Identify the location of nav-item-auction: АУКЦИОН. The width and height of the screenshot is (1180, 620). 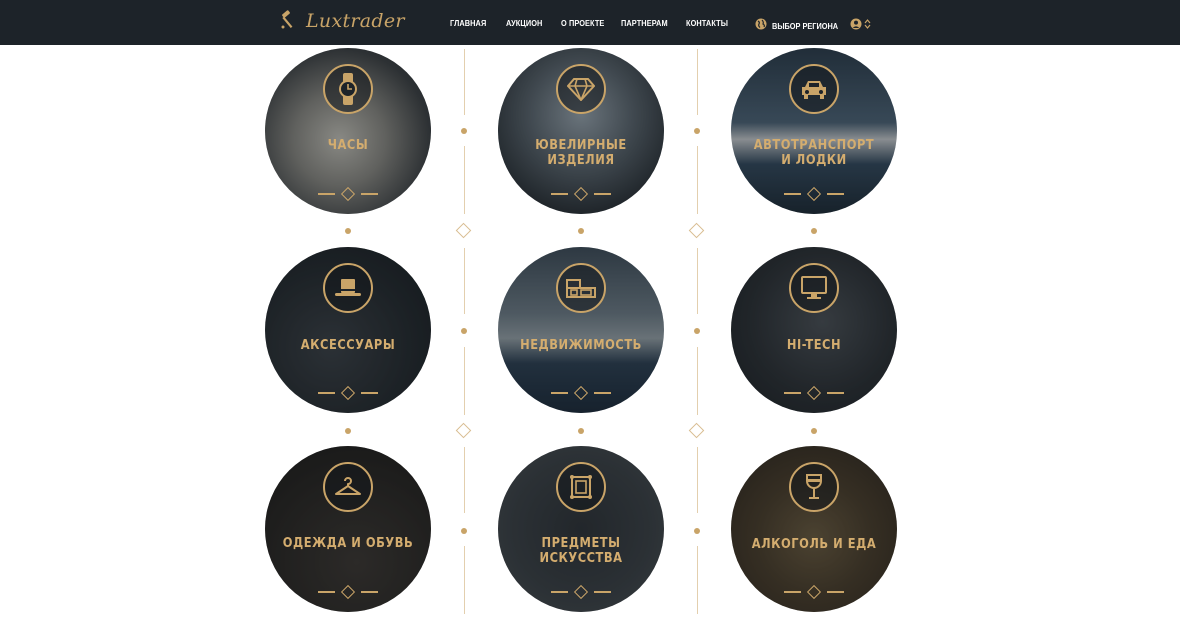
(524, 23).